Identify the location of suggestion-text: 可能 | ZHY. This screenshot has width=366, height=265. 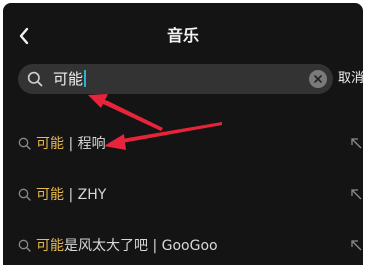
(71, 195).